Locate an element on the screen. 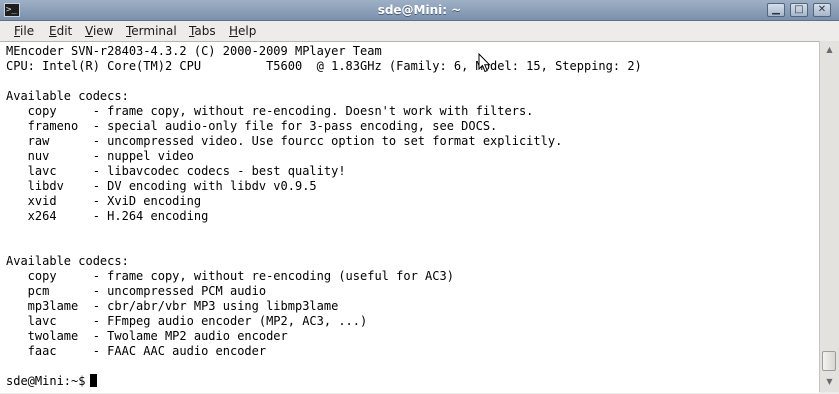 This screenshot has height=394, width=839. text-cursor is located at coordinates (93, 380).